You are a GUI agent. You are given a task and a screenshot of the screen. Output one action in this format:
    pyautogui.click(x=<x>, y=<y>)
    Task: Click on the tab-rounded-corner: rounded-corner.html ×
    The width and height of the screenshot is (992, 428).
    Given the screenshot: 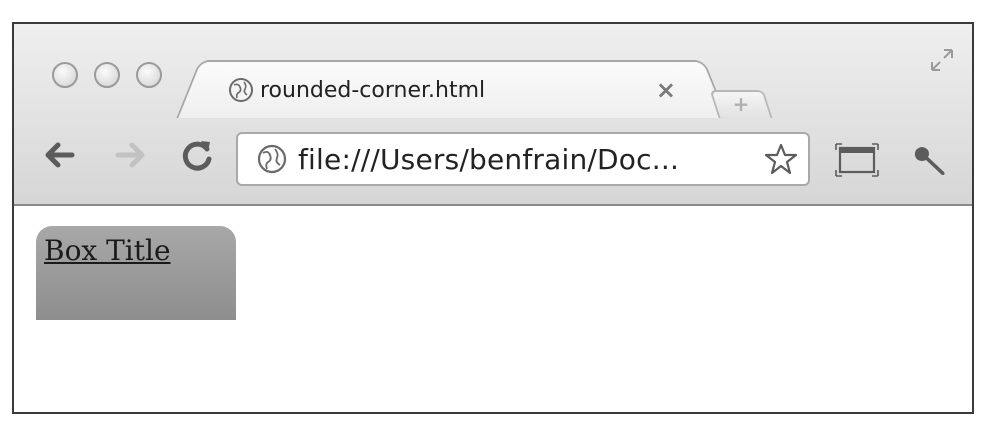 What is the action you would take?
    pyautogui.click(x=452, y=89)
    